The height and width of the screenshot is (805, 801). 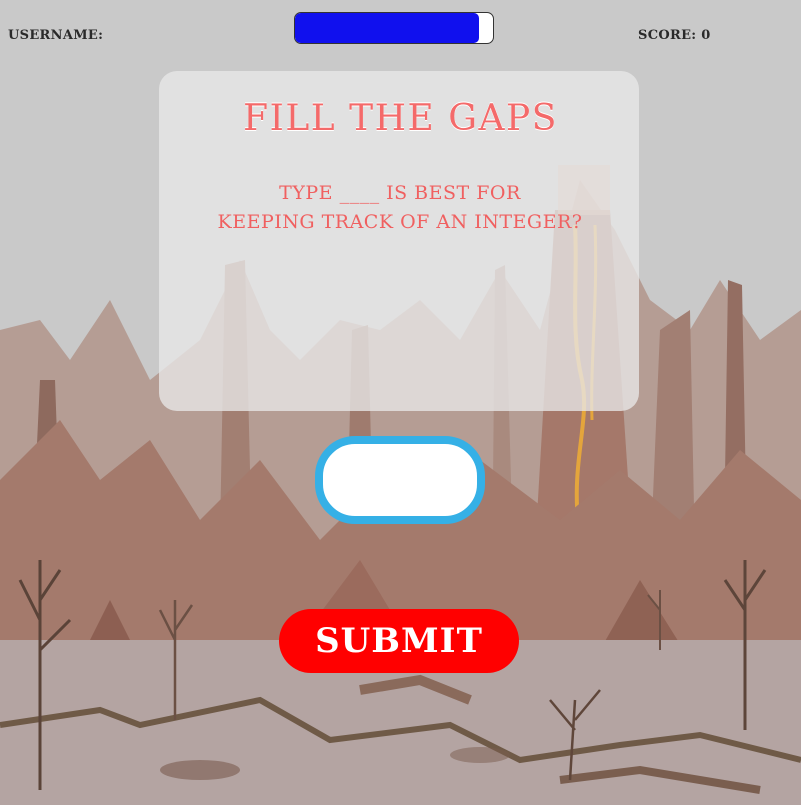 What do you see at coordinates (674, 35) in the screenshot?
I see `score-label: SCORE: 0` at bounding box center [674, 35].